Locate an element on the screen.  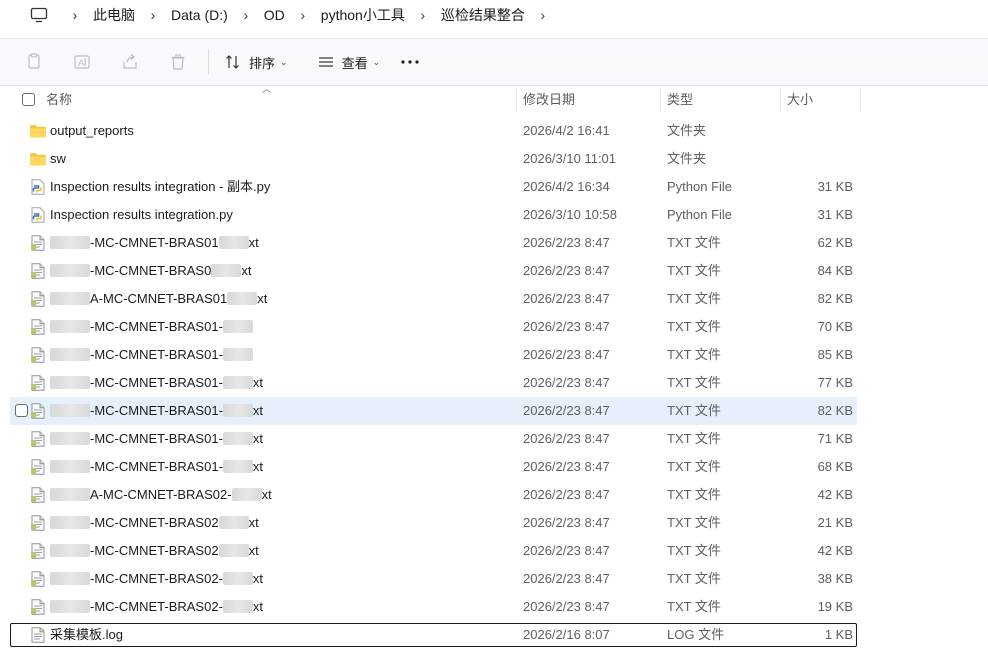
file-name-text: A-MC-CMNET-BRAS02- is located at coordinates (161, 494).